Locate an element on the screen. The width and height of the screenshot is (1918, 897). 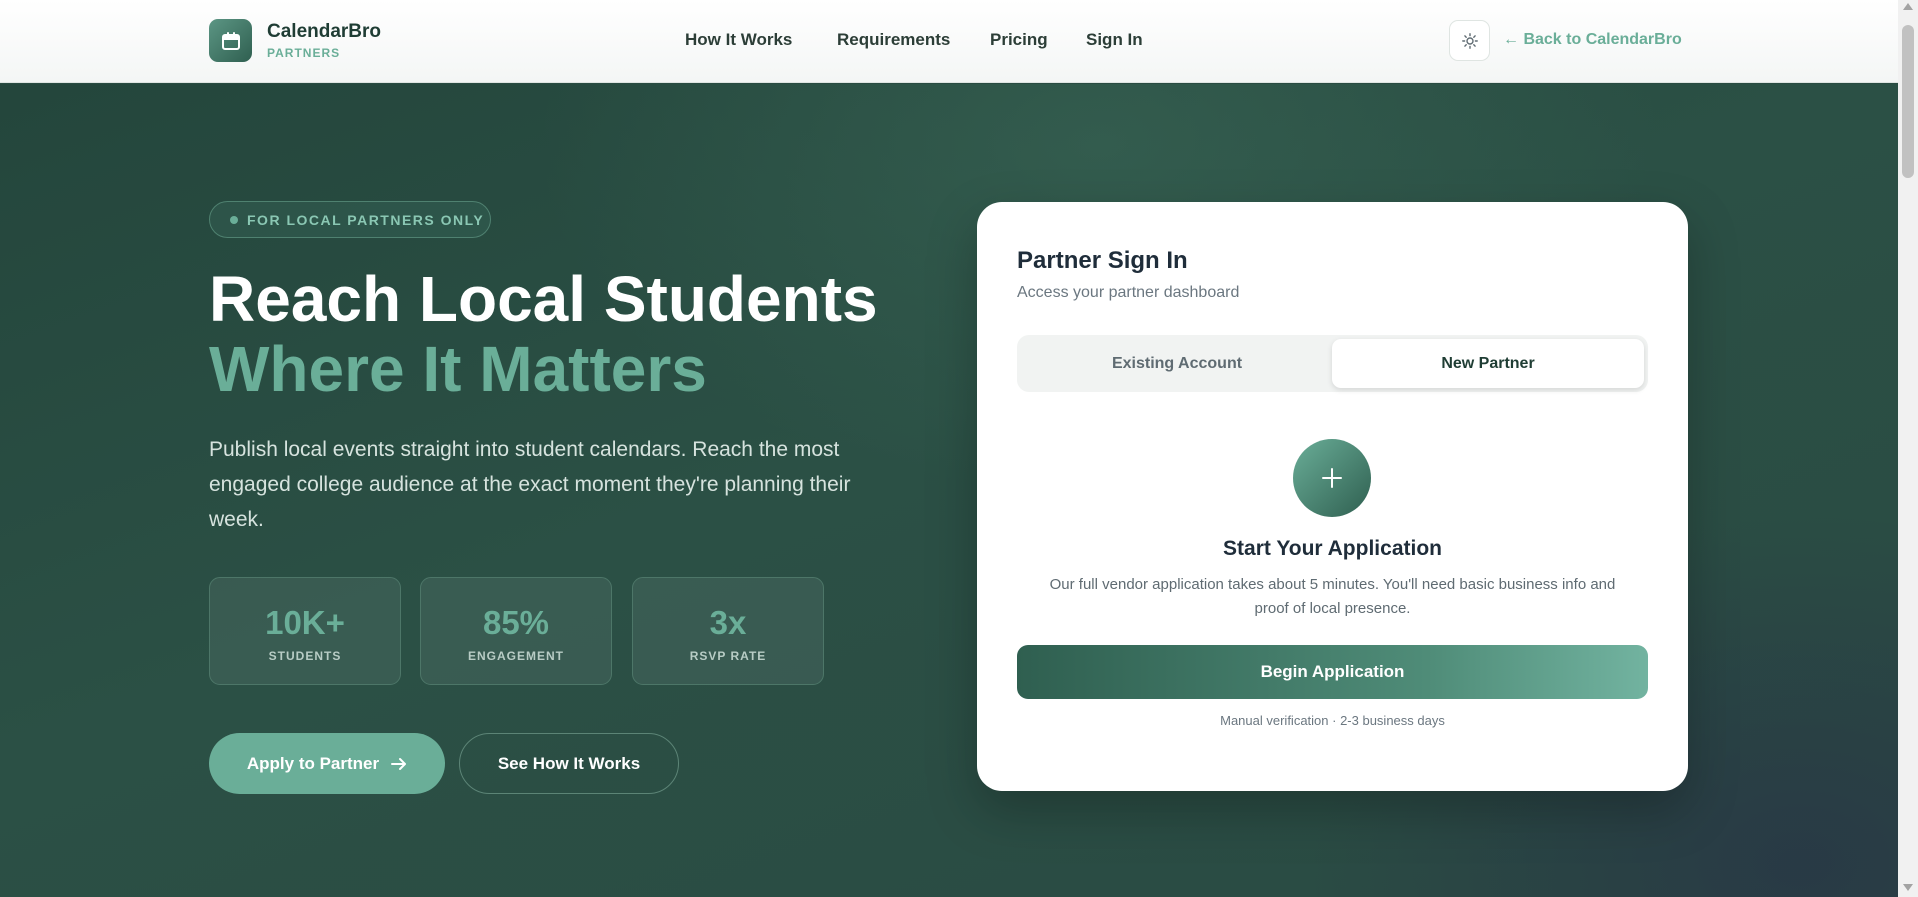
plus-icon is located at coordinates (1332, 478).